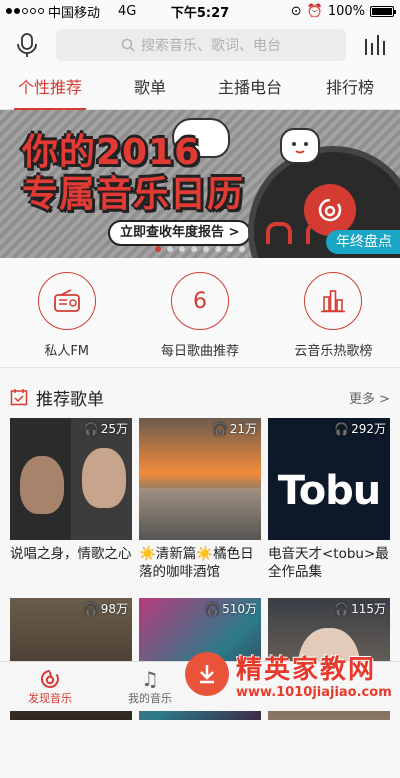 The height and width of the screenshot is (778, 400). Describe the element at coordinates (19, 397) in the screenshot. I see `calendar-check-icon` at that location.